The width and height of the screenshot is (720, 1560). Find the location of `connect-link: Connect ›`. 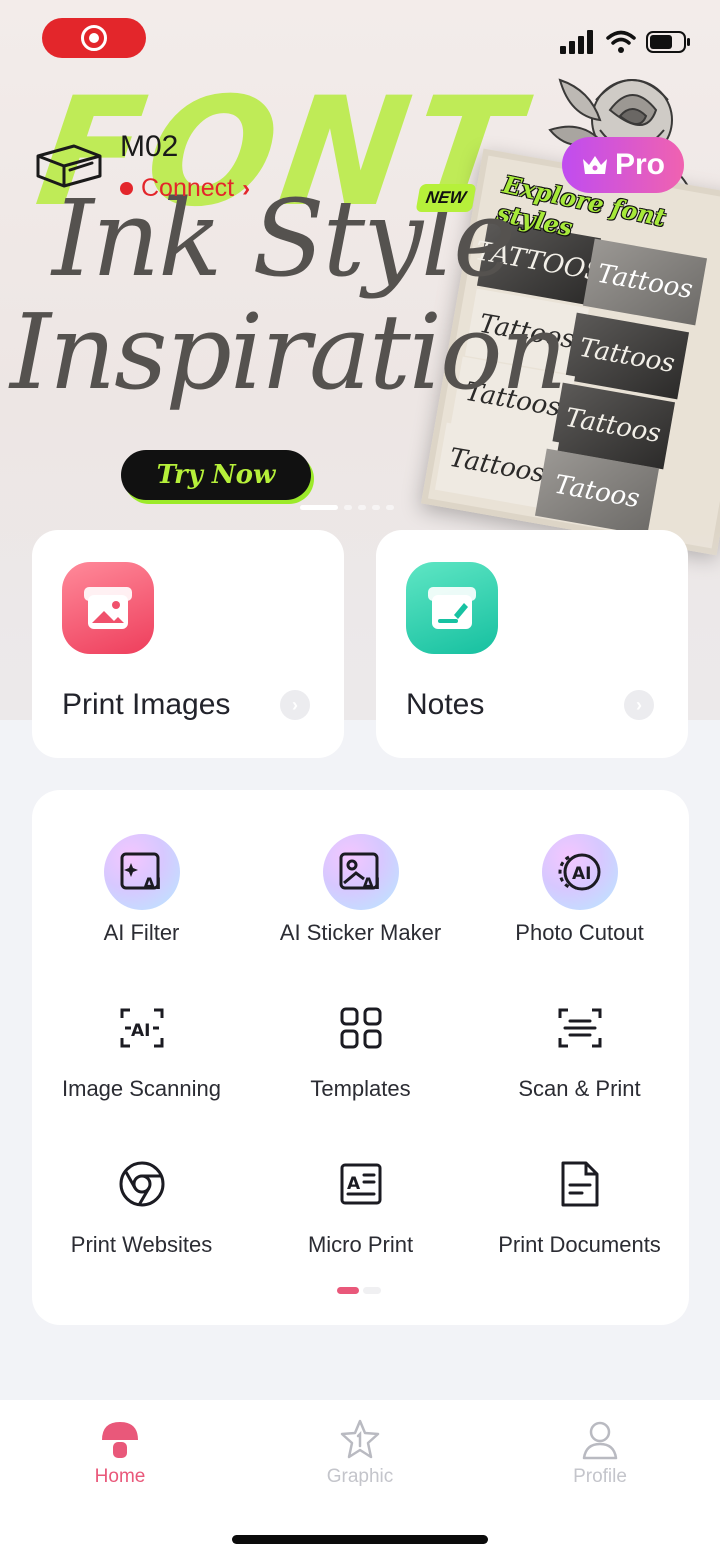

connect-link: Connect › is located at coordinates (185, 188).